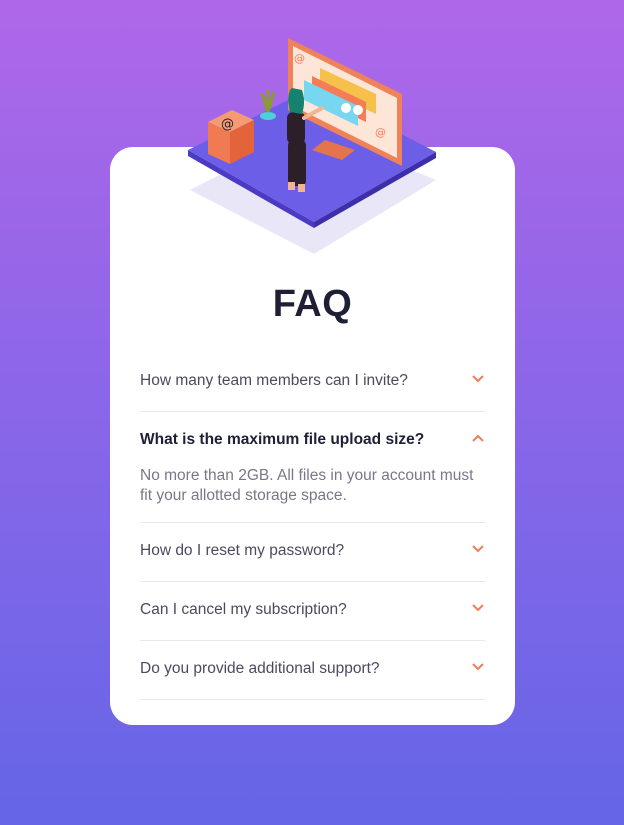  I want to click on faq-question: How many team members can I invite?, so click(274, 380).